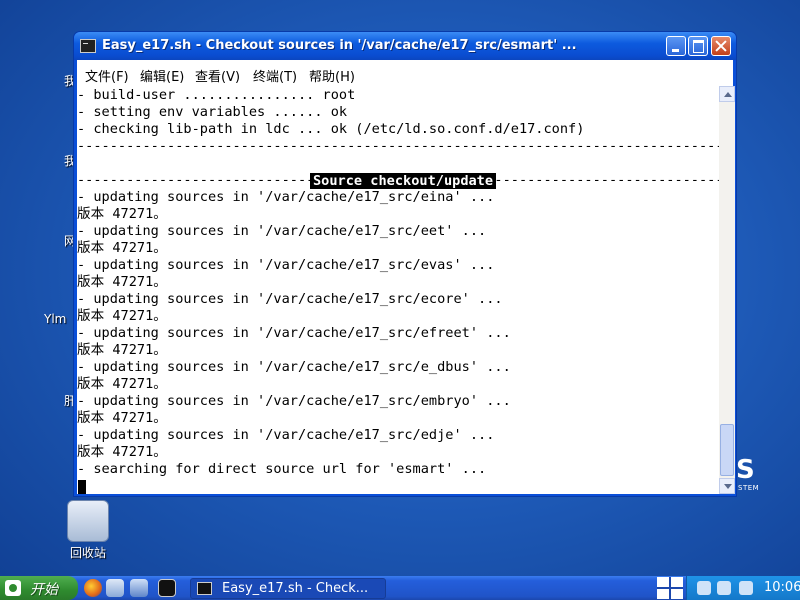  I want to click on close-button, so click(721, 46).